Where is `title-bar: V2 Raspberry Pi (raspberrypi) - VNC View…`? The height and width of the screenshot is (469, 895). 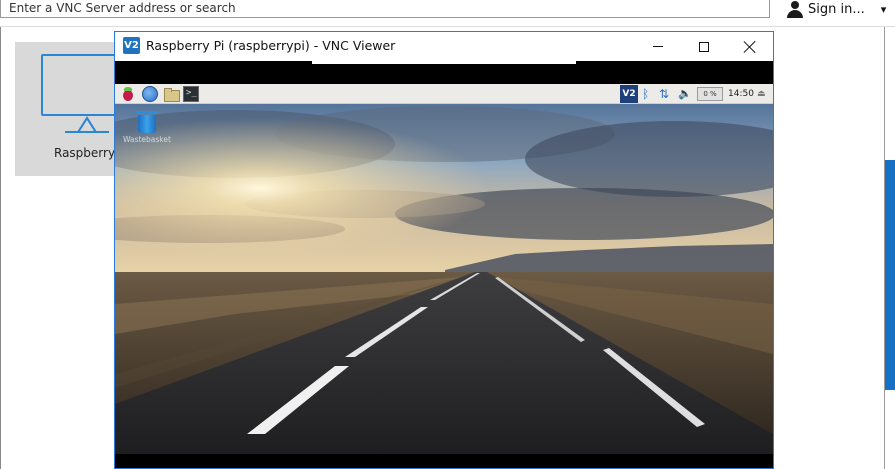 title-bar: V2 Raspberry Pi (raspberrypi) - VNC View… is located at coordinates (444, 46).